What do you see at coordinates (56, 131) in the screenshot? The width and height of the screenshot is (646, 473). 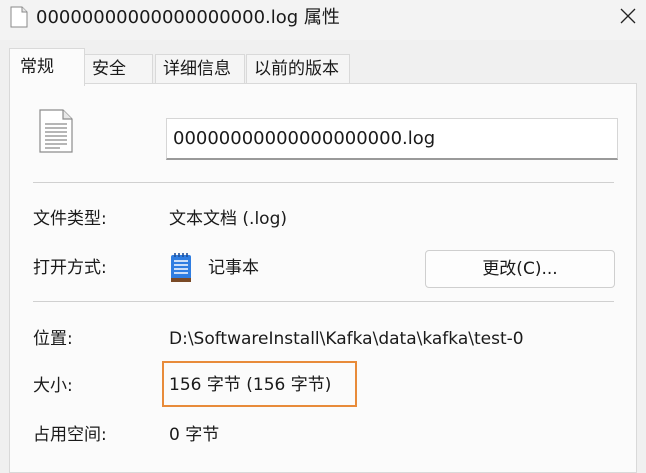 I see `text-file-icon` at bounding box center [56, 131].